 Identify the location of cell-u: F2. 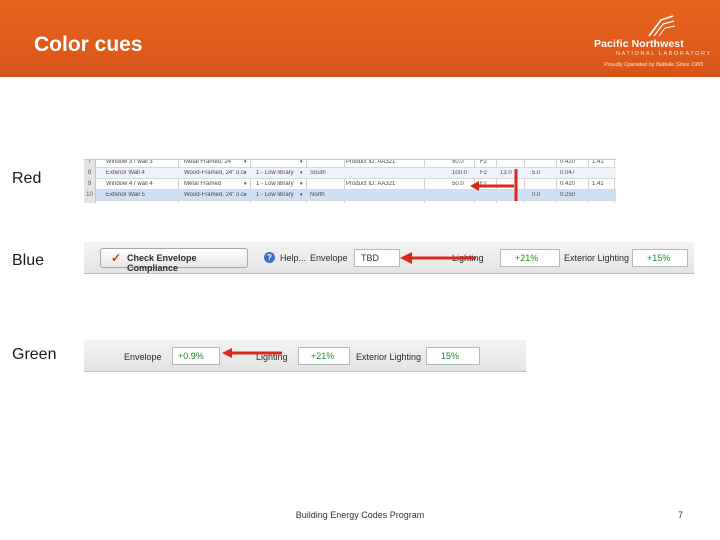
(487, 162).